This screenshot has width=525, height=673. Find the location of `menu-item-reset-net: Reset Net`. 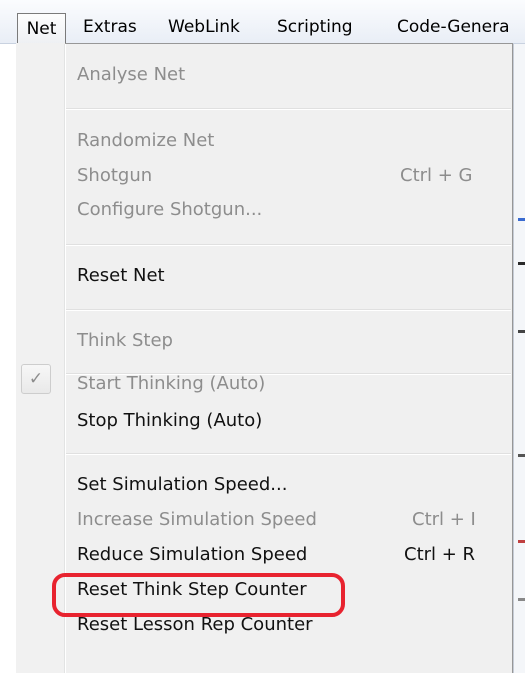

menu-item-reset-net: Reset Net is located at coordinates (121, 276).